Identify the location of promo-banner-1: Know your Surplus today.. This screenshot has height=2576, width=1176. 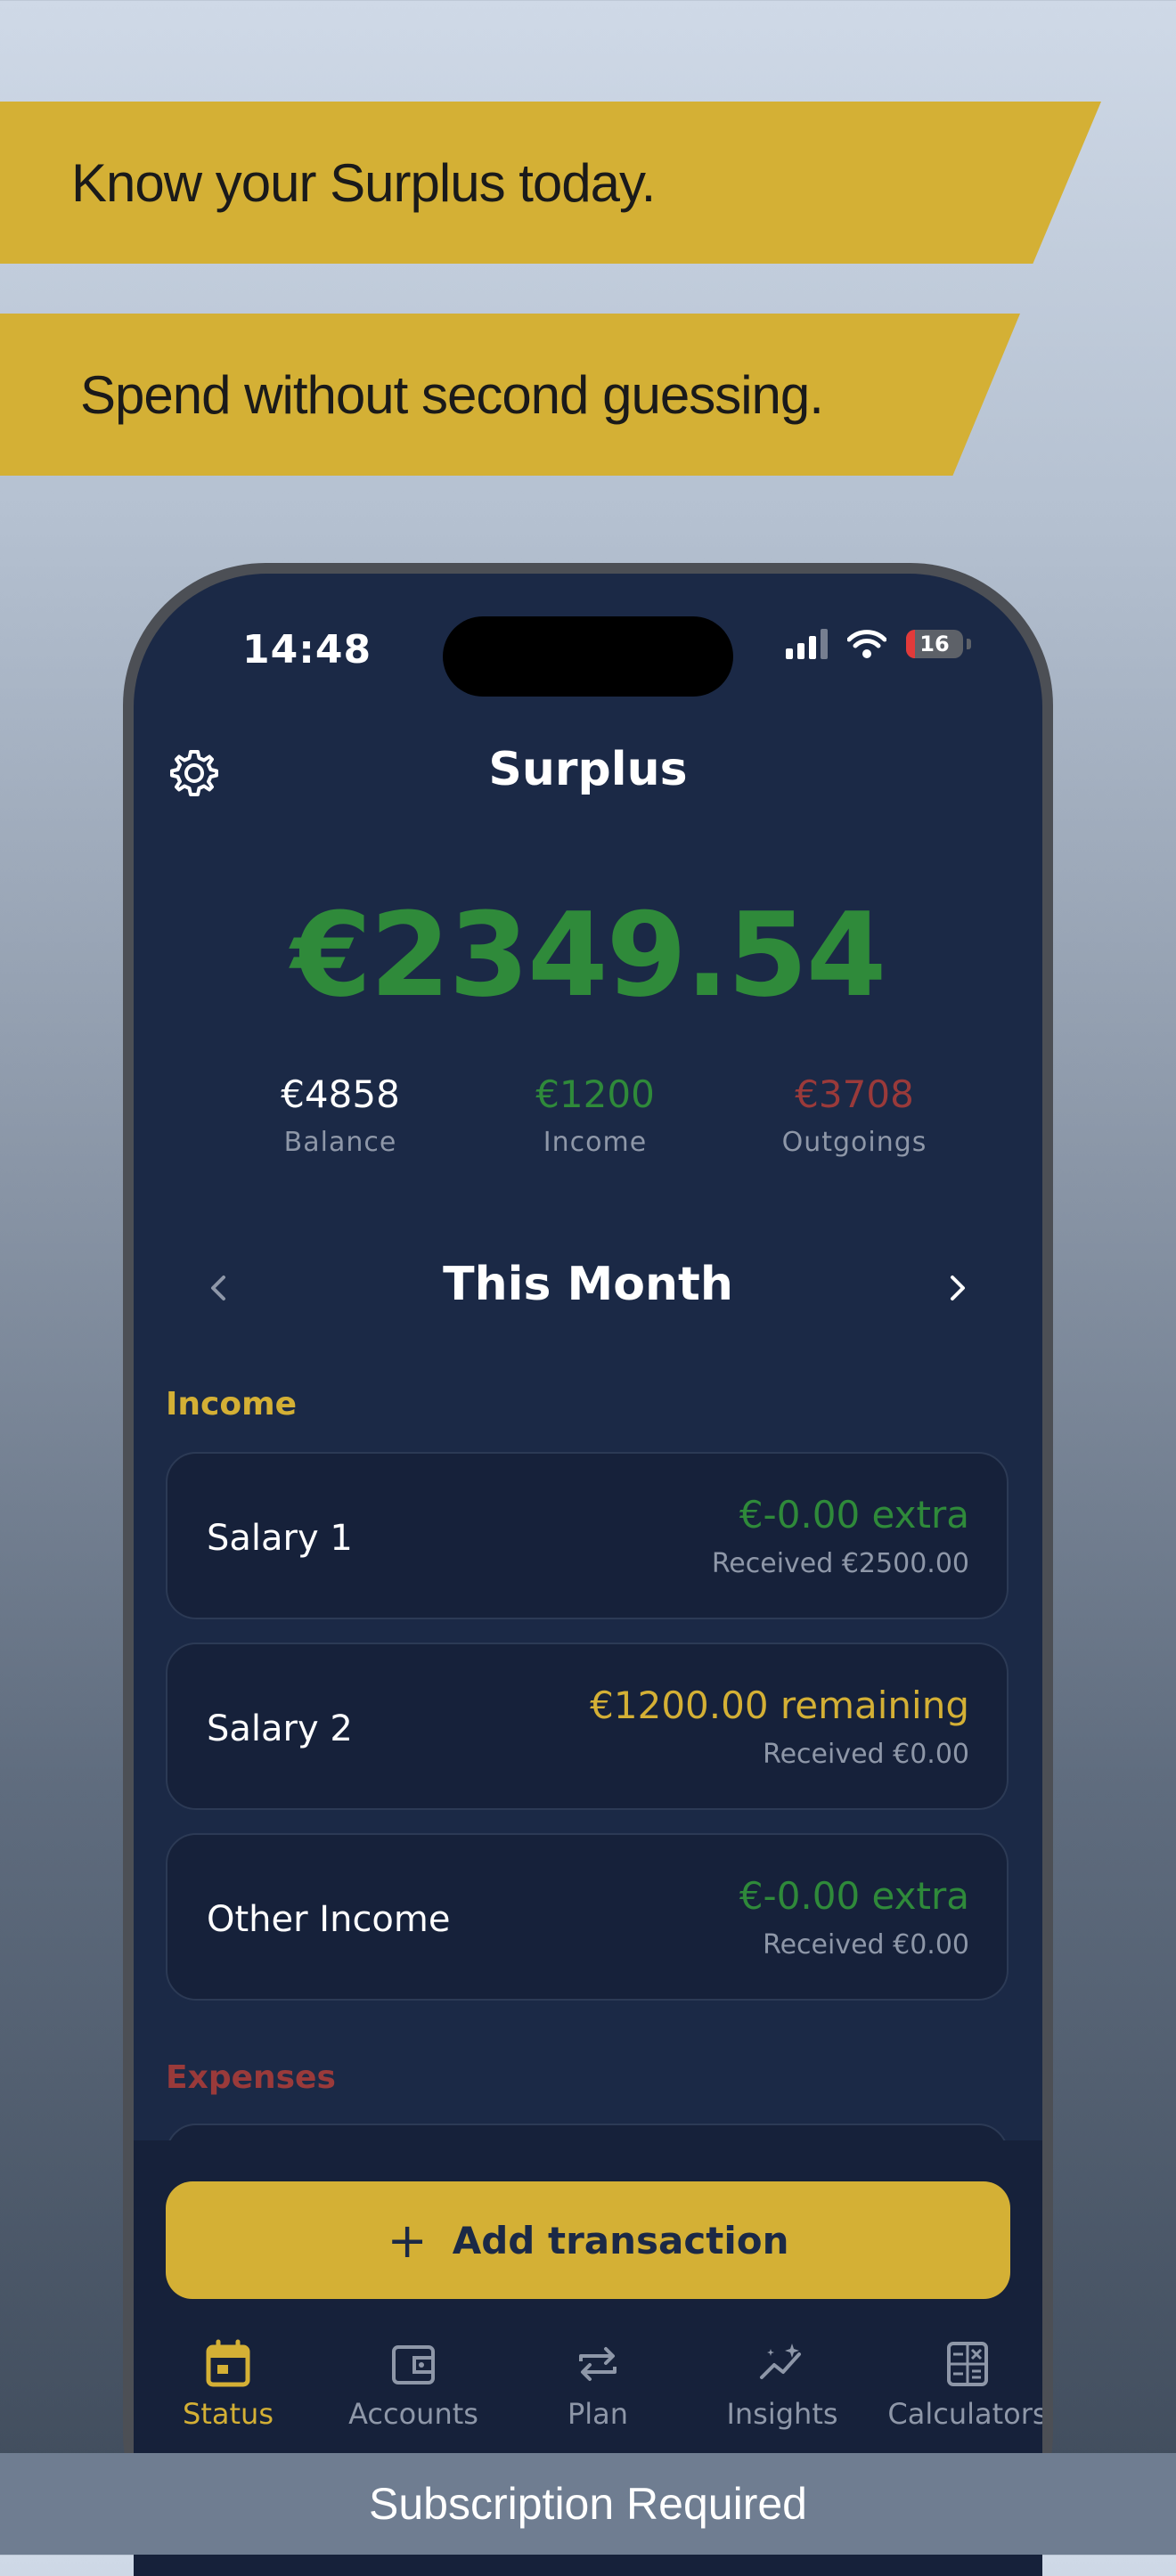
(550, 183).